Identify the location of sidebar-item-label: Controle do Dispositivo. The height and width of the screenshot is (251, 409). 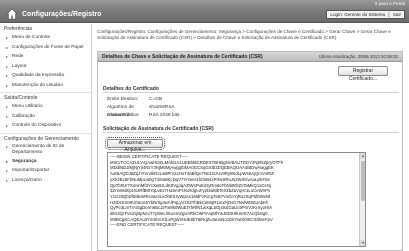
(37, 125).